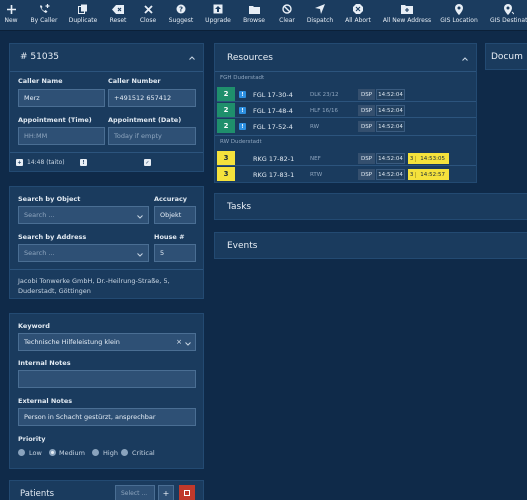 This screenshot has width=527, height=500. I want to click on new-button: New, so click(11, 15).